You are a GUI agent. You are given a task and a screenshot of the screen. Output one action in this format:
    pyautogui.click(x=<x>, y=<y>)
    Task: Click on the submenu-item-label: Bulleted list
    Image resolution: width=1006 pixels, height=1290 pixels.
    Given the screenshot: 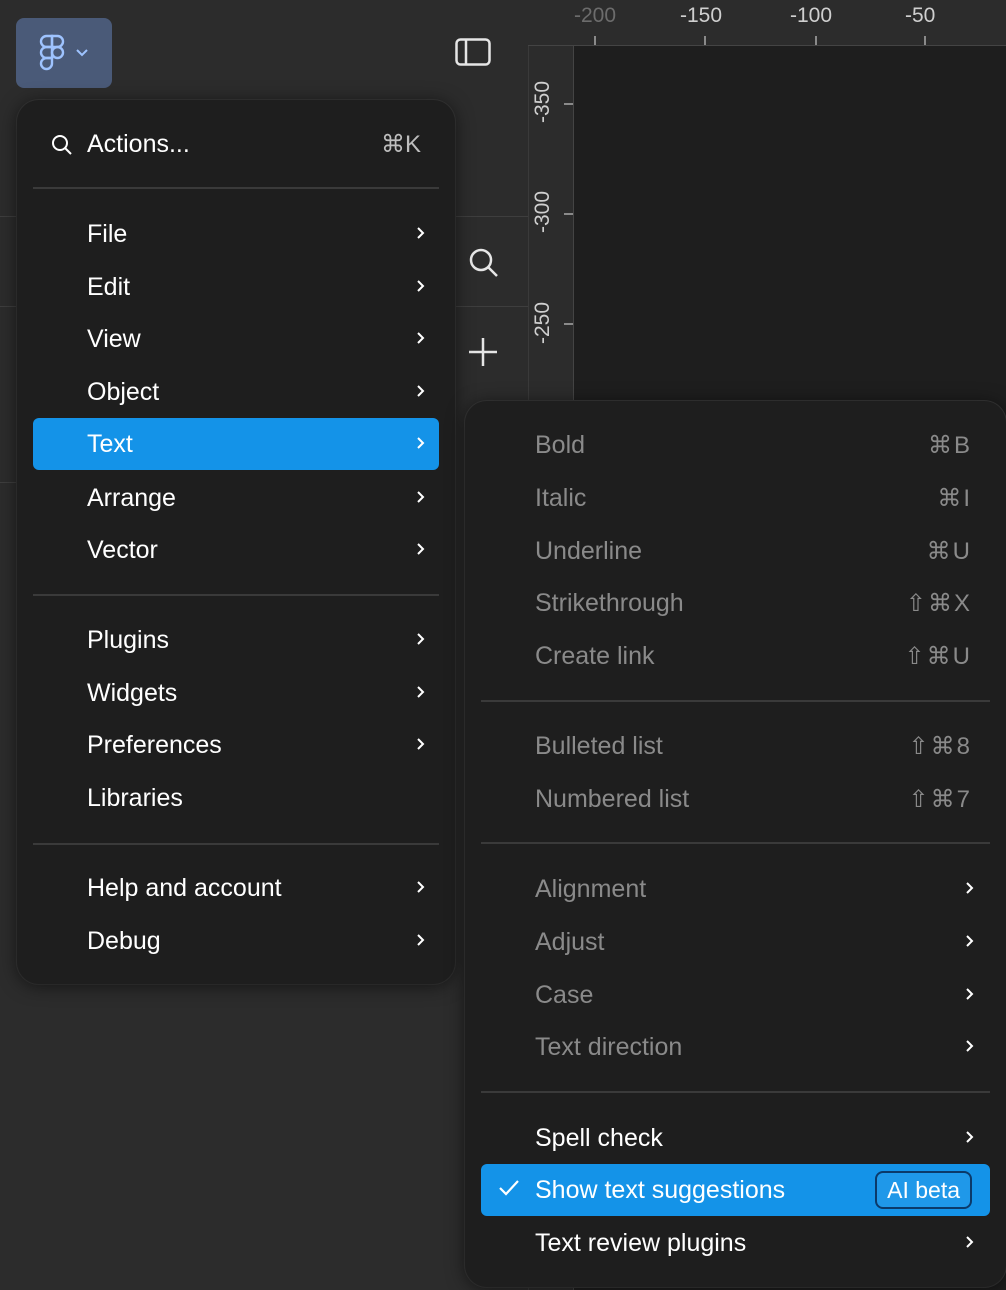 What is the action you would take?
    pyautogui.click(x=599, y=745)
    